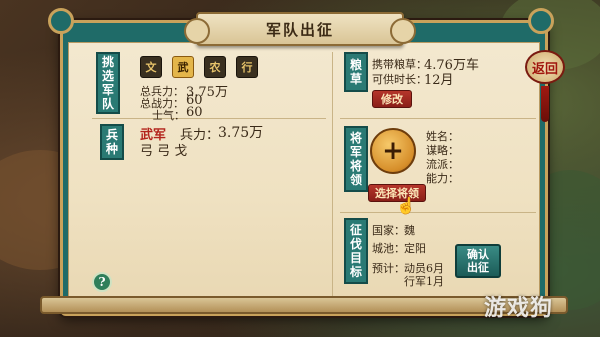  Describe the element at coordinates (355, 272) in the screenshot. I see `label-char: 标` at that location.